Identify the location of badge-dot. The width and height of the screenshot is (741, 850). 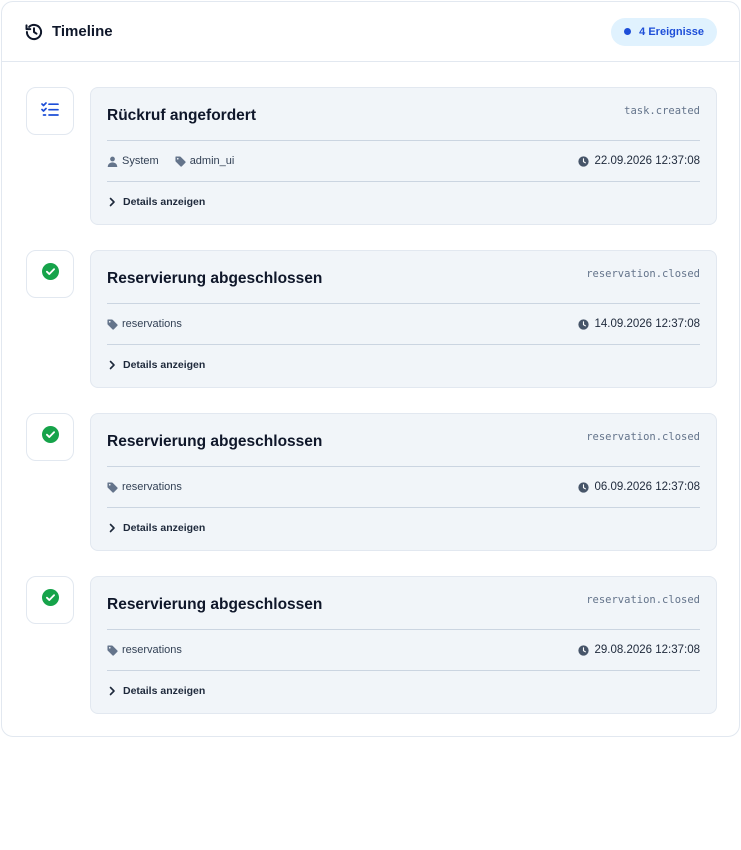
(628, 31).